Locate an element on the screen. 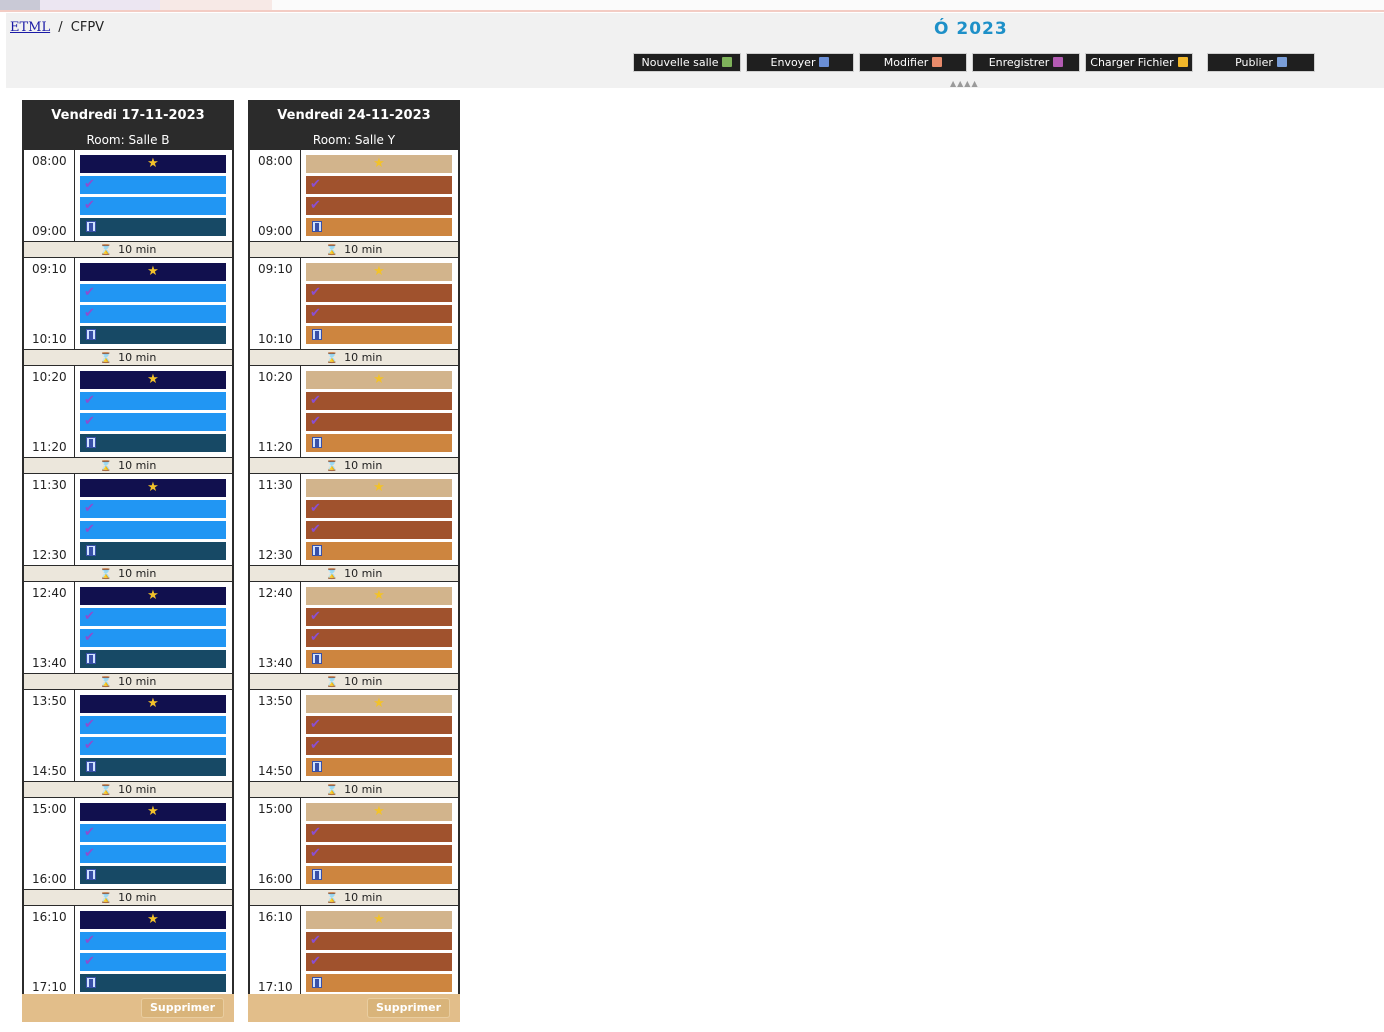 This screenshot has height=1032, width=1384. send-button: Envoyer is located at coordinates (800, 62).